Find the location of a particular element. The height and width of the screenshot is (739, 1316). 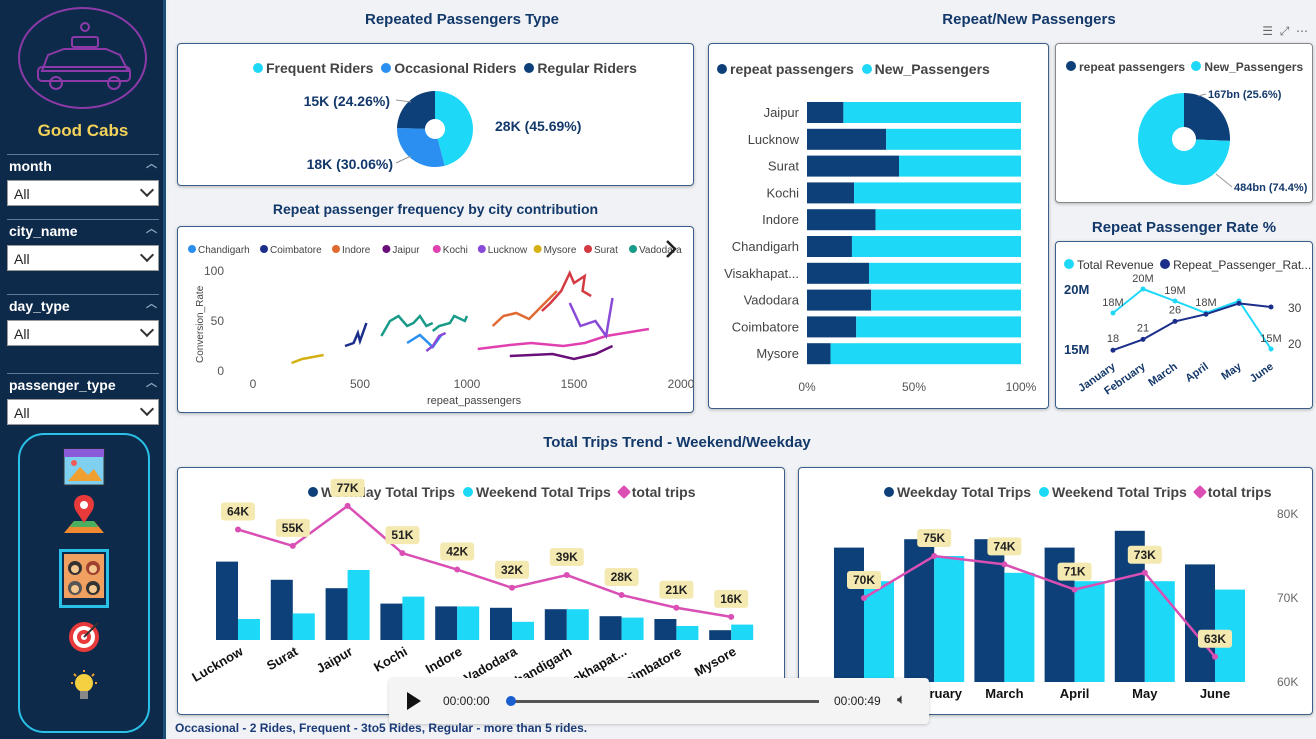

play-icon is located at coordinates (414, 701).